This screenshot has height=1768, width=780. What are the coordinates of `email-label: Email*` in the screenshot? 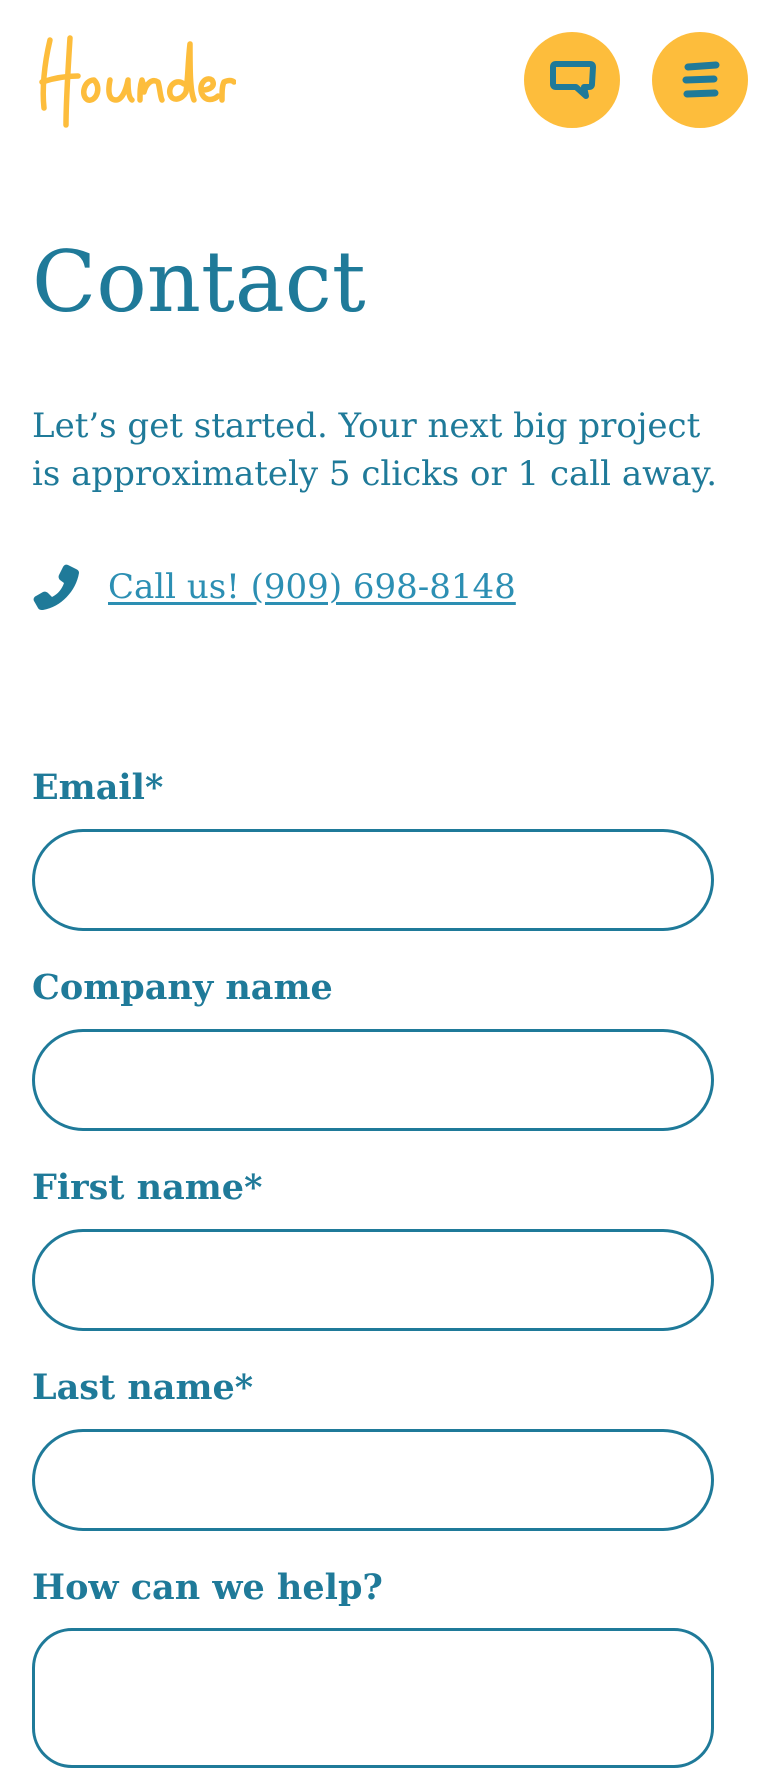 It's located at (98, 787).